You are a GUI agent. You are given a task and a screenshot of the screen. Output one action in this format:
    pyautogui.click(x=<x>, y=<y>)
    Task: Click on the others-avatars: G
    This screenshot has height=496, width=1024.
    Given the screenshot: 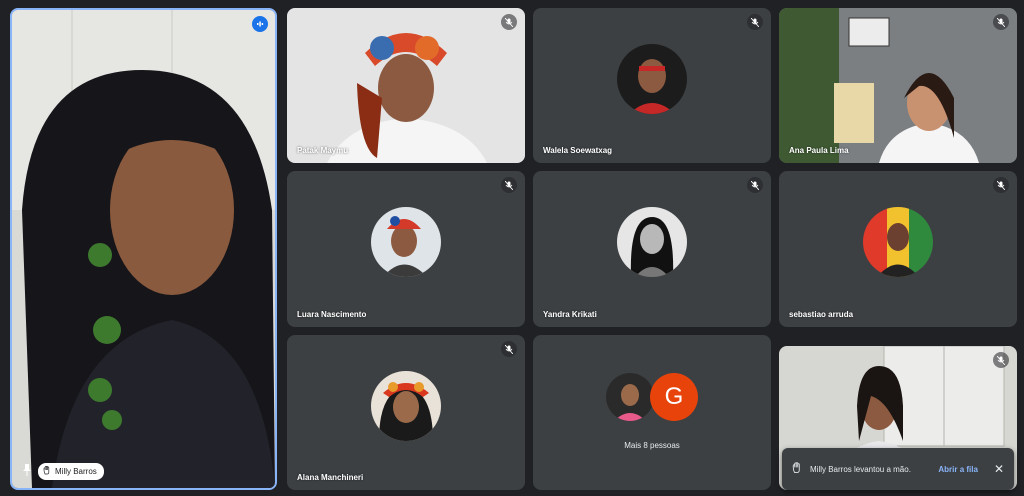 What is the action you would take?
    pyautogui.click(x=652, y=397)
    